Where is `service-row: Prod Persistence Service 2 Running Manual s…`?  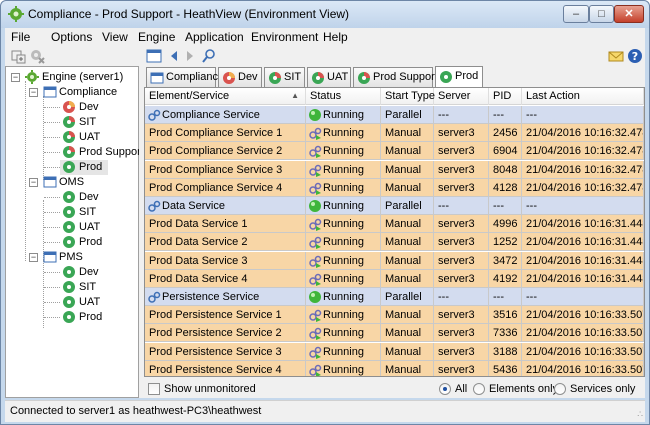
service-row: Prod Persistence Service 2 Running Manual s… is located at coordinates (394, 333).